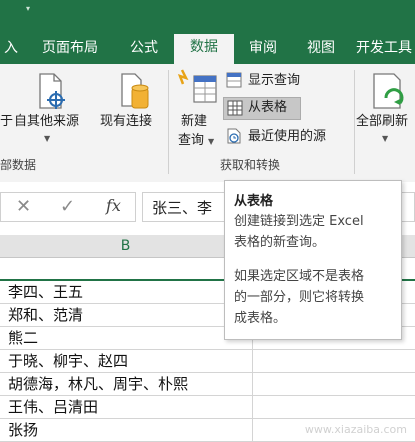  What do you see at coordinates (23, 206) in the screenshot?
I see `cancel-icon: ✕` at bounding box center [23, 206].